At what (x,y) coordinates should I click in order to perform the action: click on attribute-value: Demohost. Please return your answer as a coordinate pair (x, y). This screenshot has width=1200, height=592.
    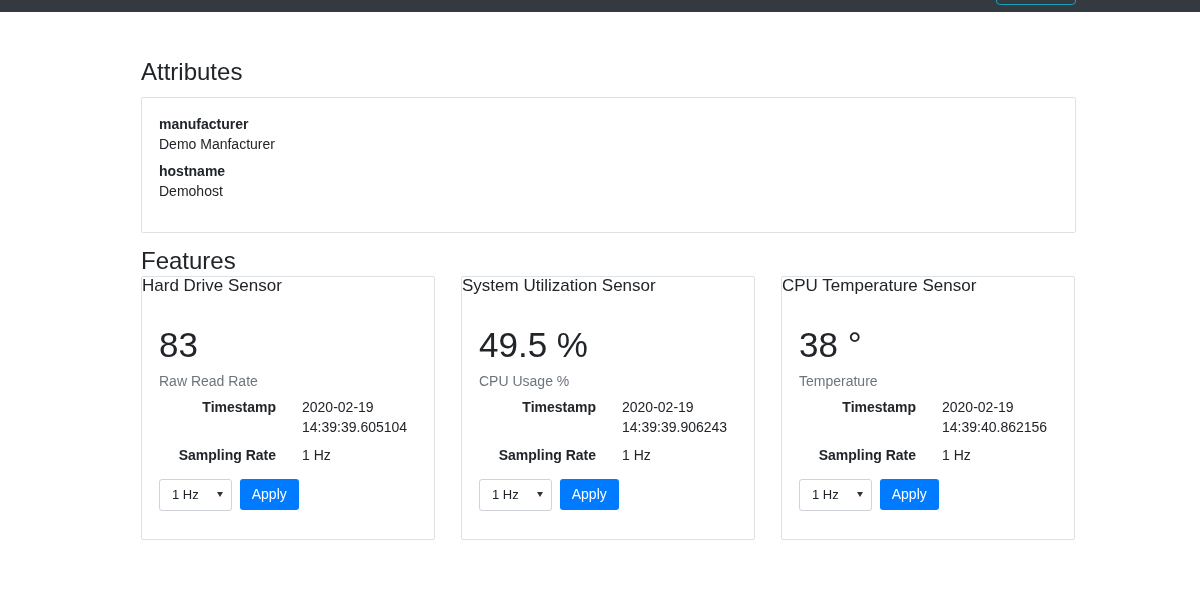
    Looking at the image, I should click on (191, 191).